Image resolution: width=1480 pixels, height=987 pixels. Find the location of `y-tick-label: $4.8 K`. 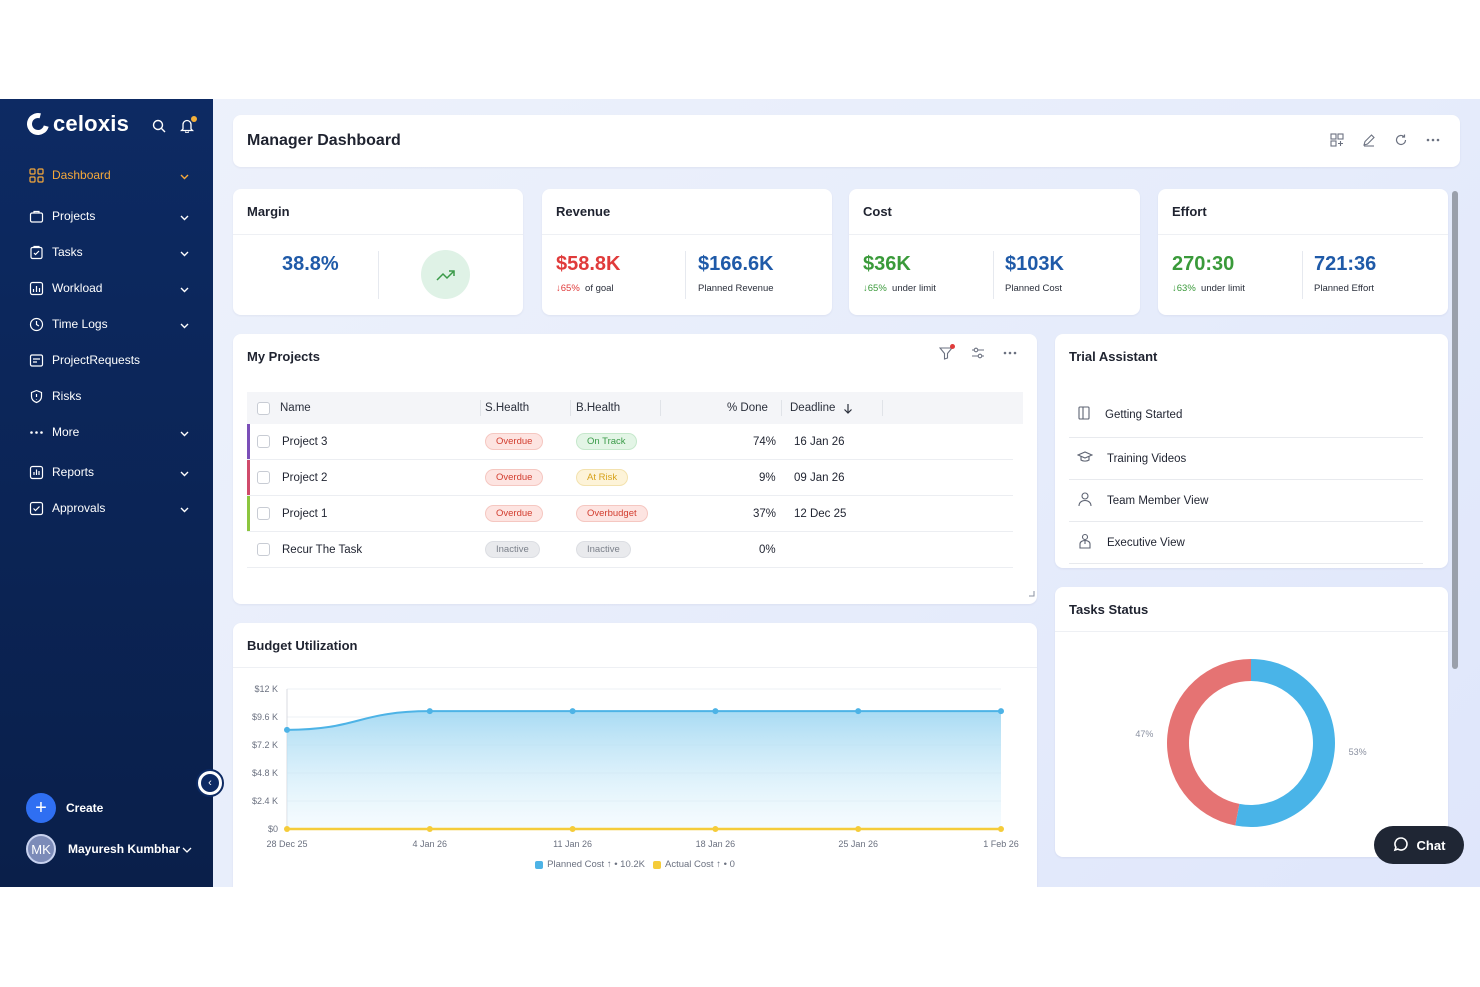

y-tick-label: $4.8 K is located at coordinates (265, 773).